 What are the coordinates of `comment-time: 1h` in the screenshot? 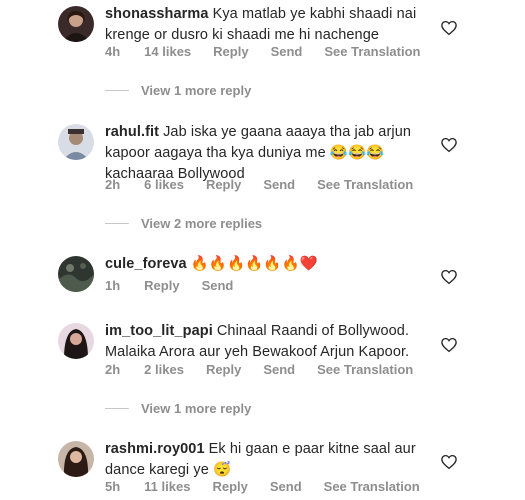 It's located at (113, 285).